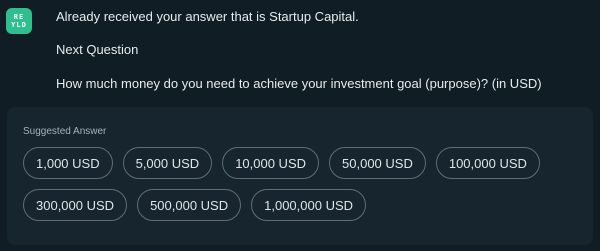 The width and height of the screenshot is (600, 251). I want to click on suggested-answer-label: Suggested Answer, so click(65, 131).